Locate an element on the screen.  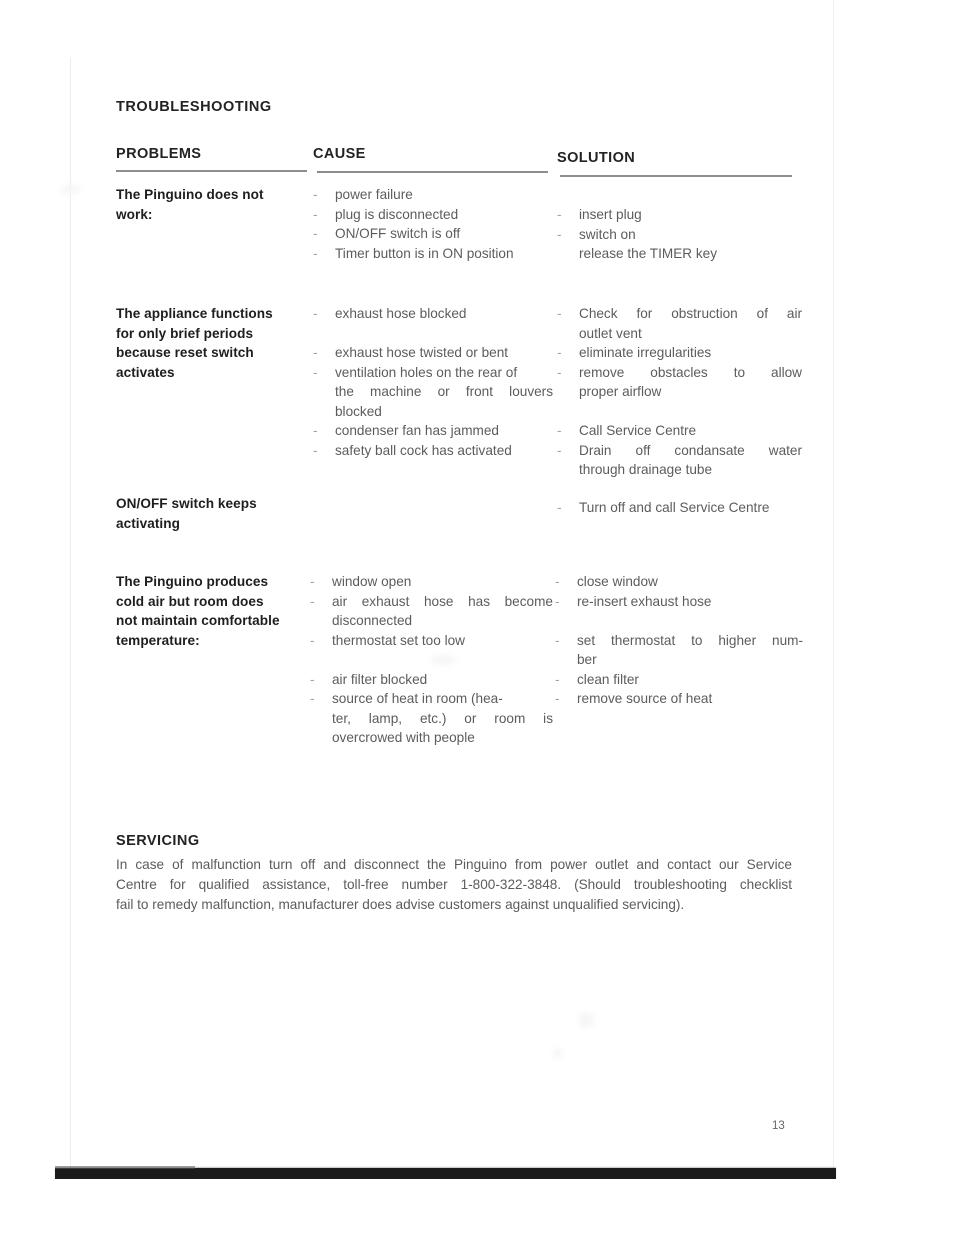
list-item: - condenser fan has jammed is located at coordinates (433, 431).